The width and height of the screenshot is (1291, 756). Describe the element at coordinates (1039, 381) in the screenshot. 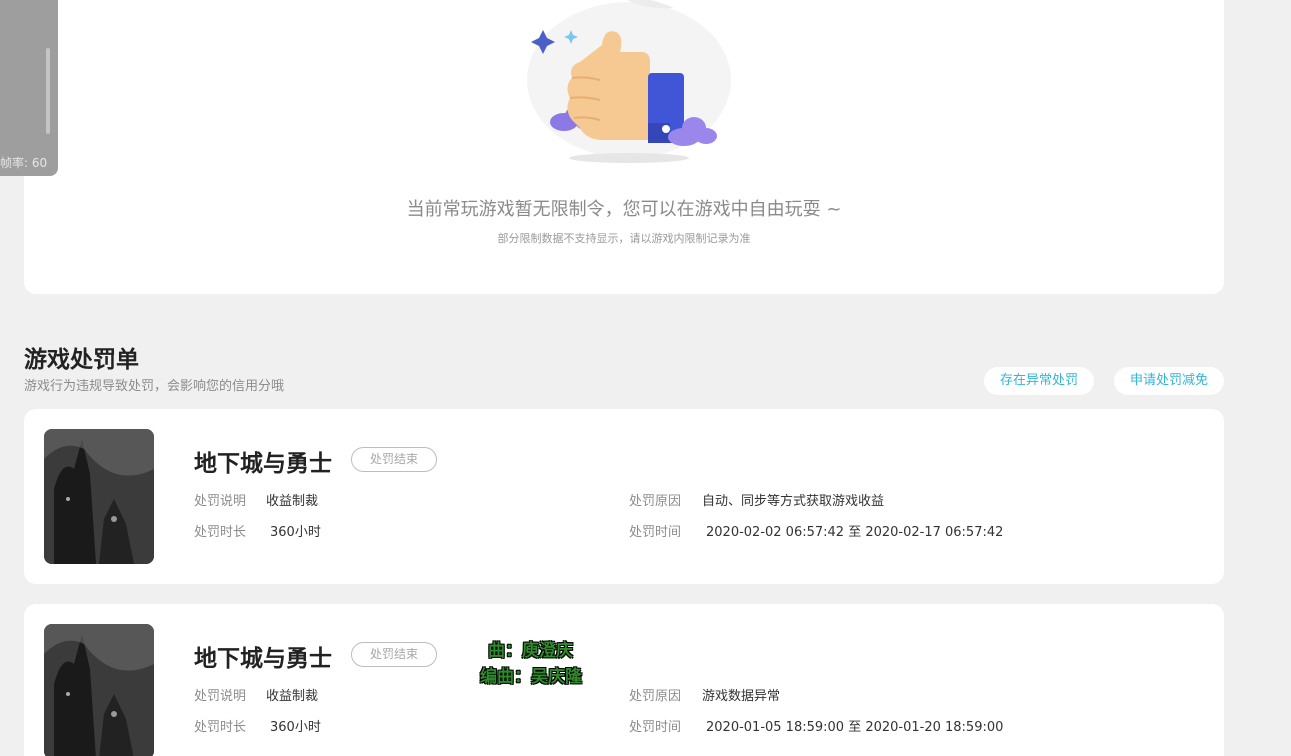

I see `abnormal-penalty-button: 存在异常处罚` at that location.